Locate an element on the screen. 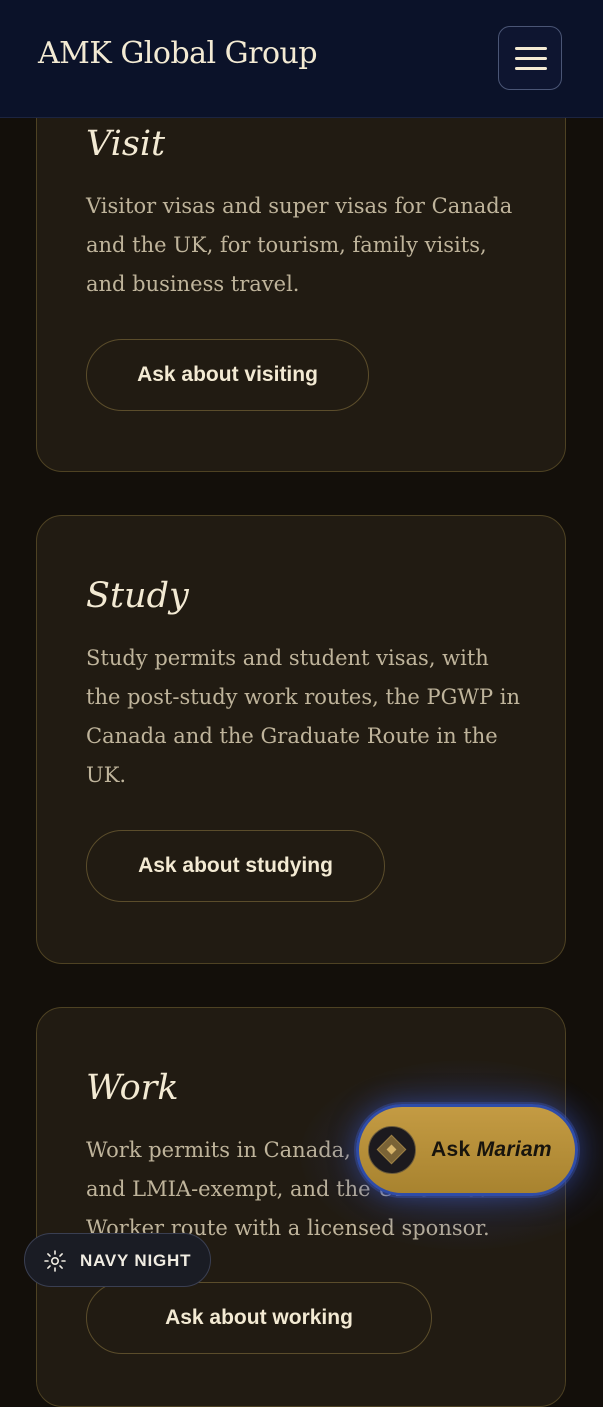  card-title: Study is located at coordinates (137, 596).